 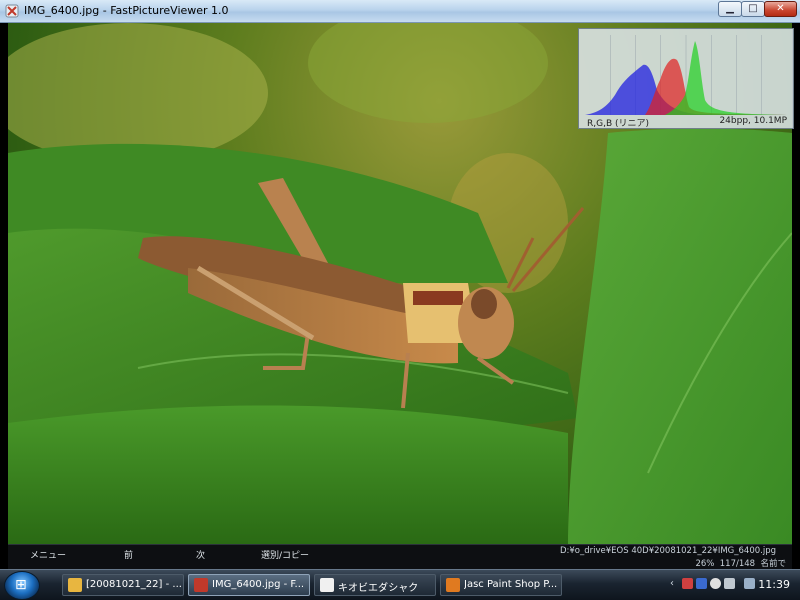 What do you see at coordinates (285, 554) in the screenshot?
I see `select-copy-button: 選別/コピー` at bounding box center [285, 554].